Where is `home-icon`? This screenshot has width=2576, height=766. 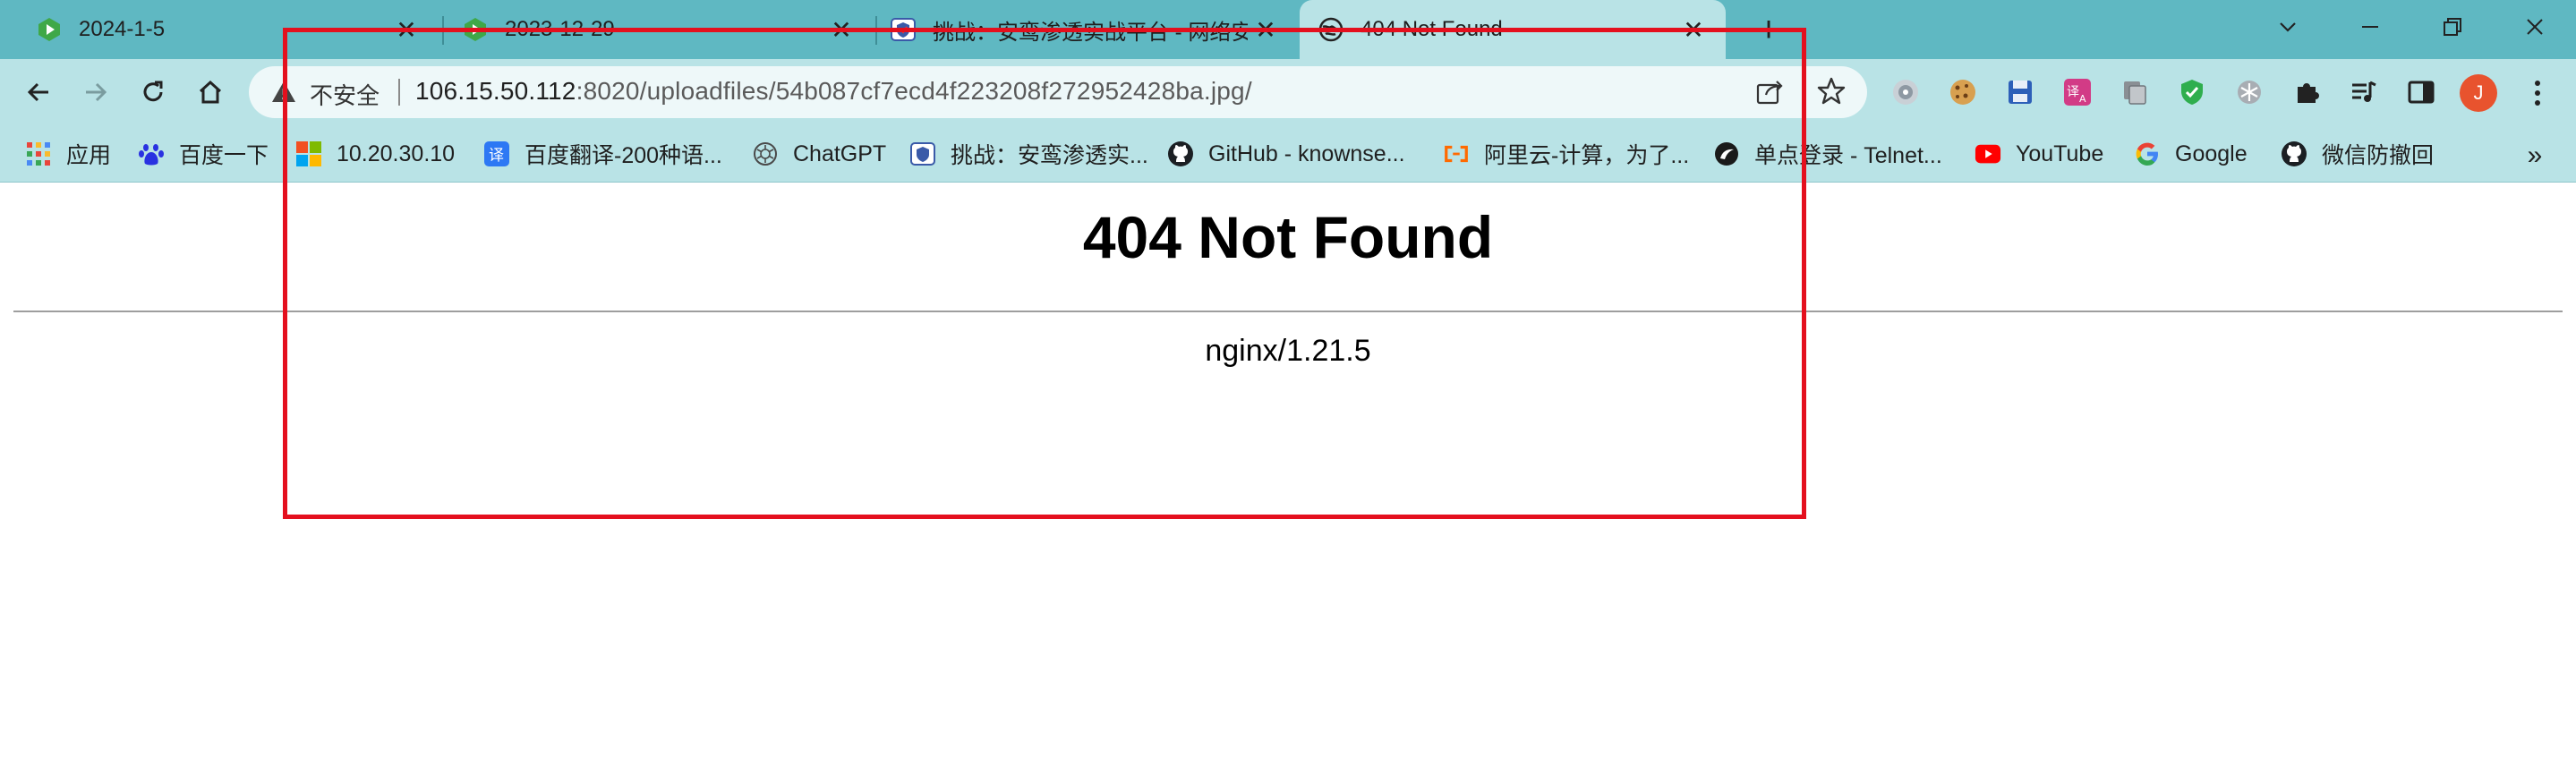 home-icon is located at coordinates (210, 92).